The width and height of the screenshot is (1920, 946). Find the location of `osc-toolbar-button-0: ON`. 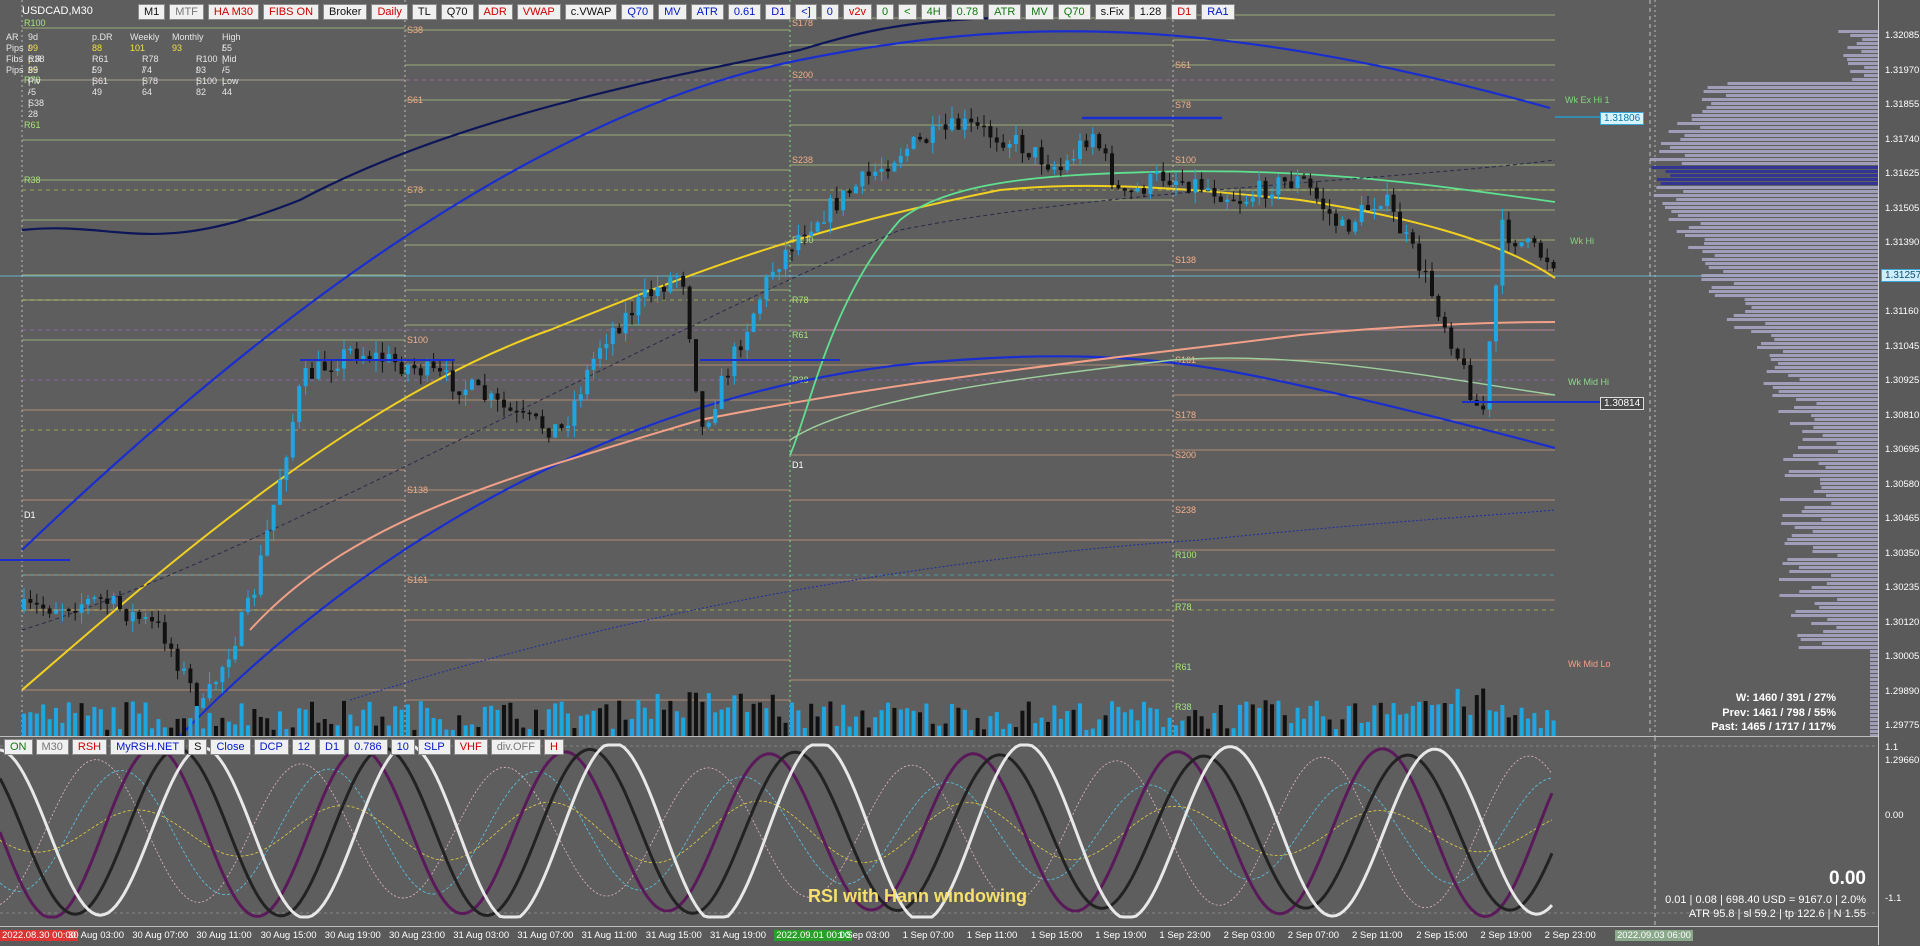

osc-toolbar-button-0: ON is located at coordinates (18, 747).